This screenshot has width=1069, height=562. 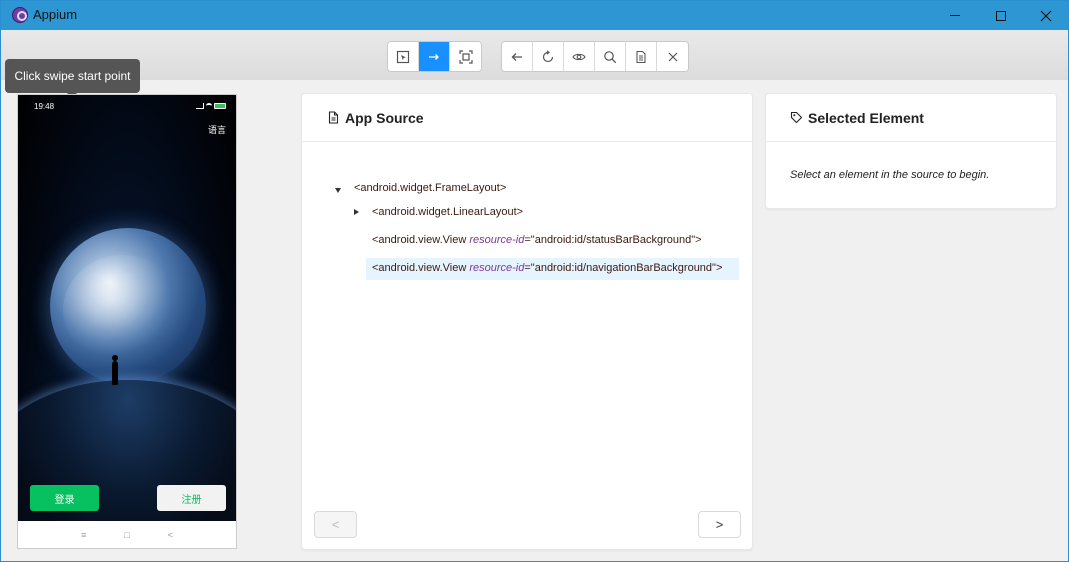 I want to click on copy-xml-icon, so click(x=641, y=56).